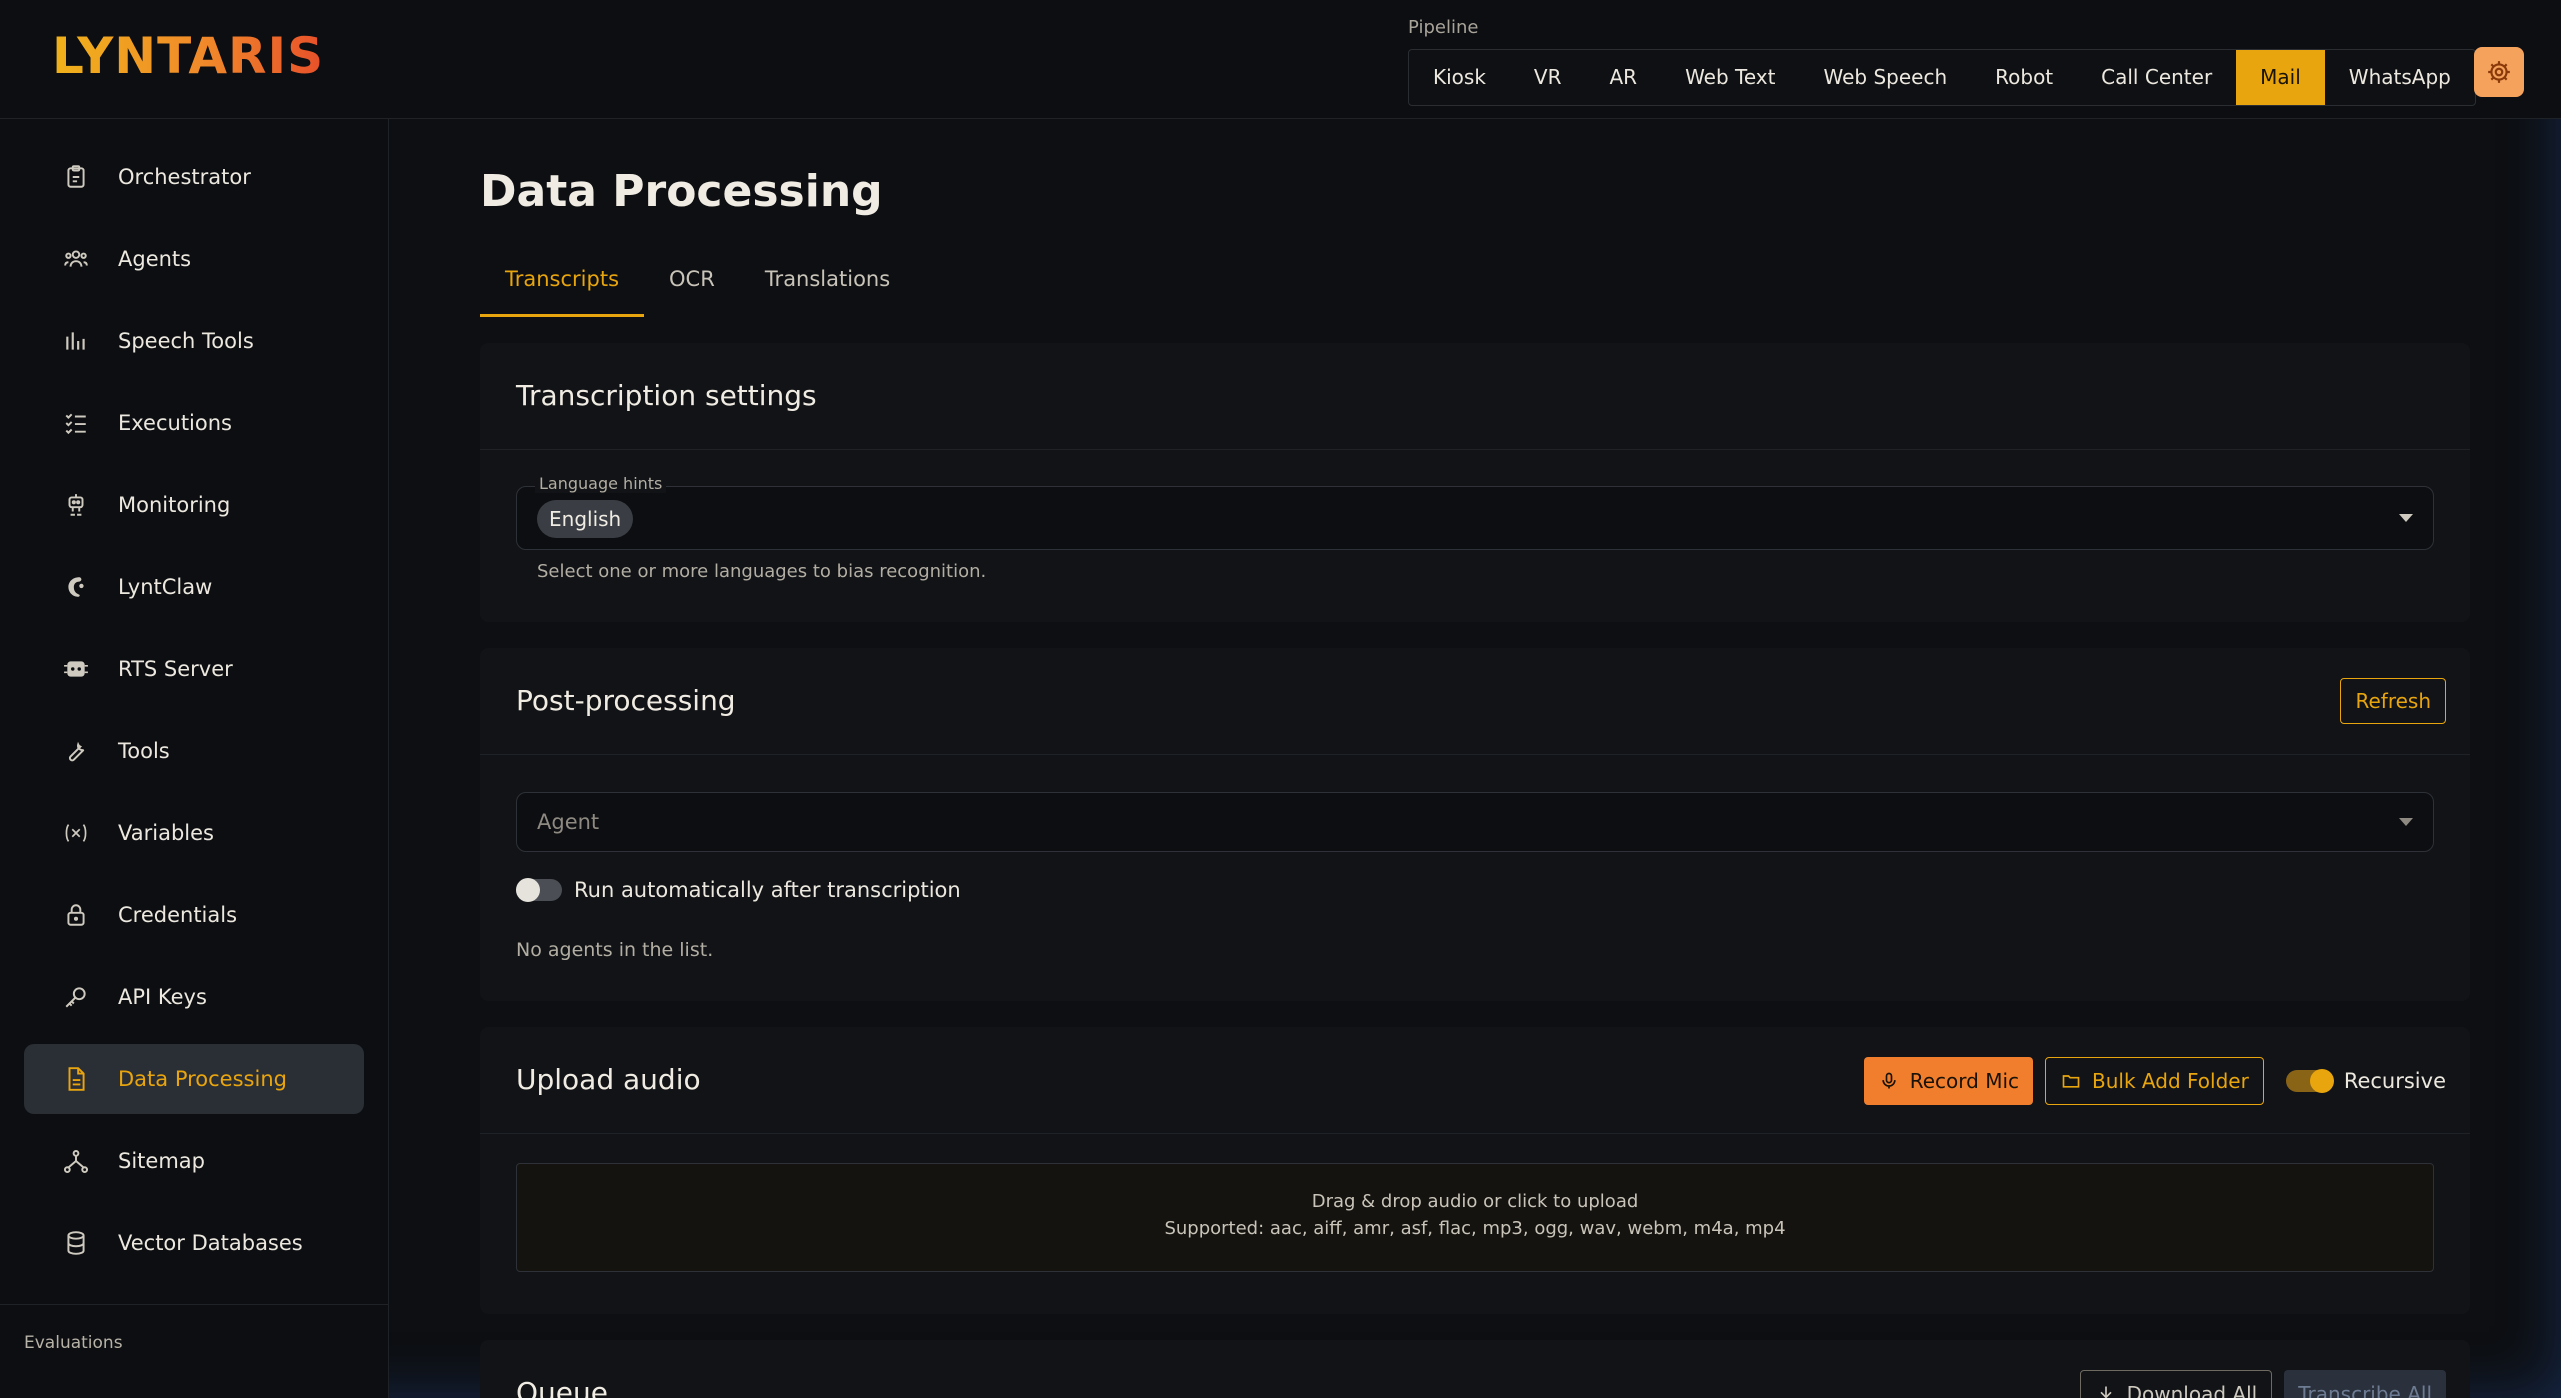 This screenshot has height=1398, width=2561. Describe the element at coordinates (1964, 1081) in the screenshot. I see `record-mic-label: Record Mic` at that location.